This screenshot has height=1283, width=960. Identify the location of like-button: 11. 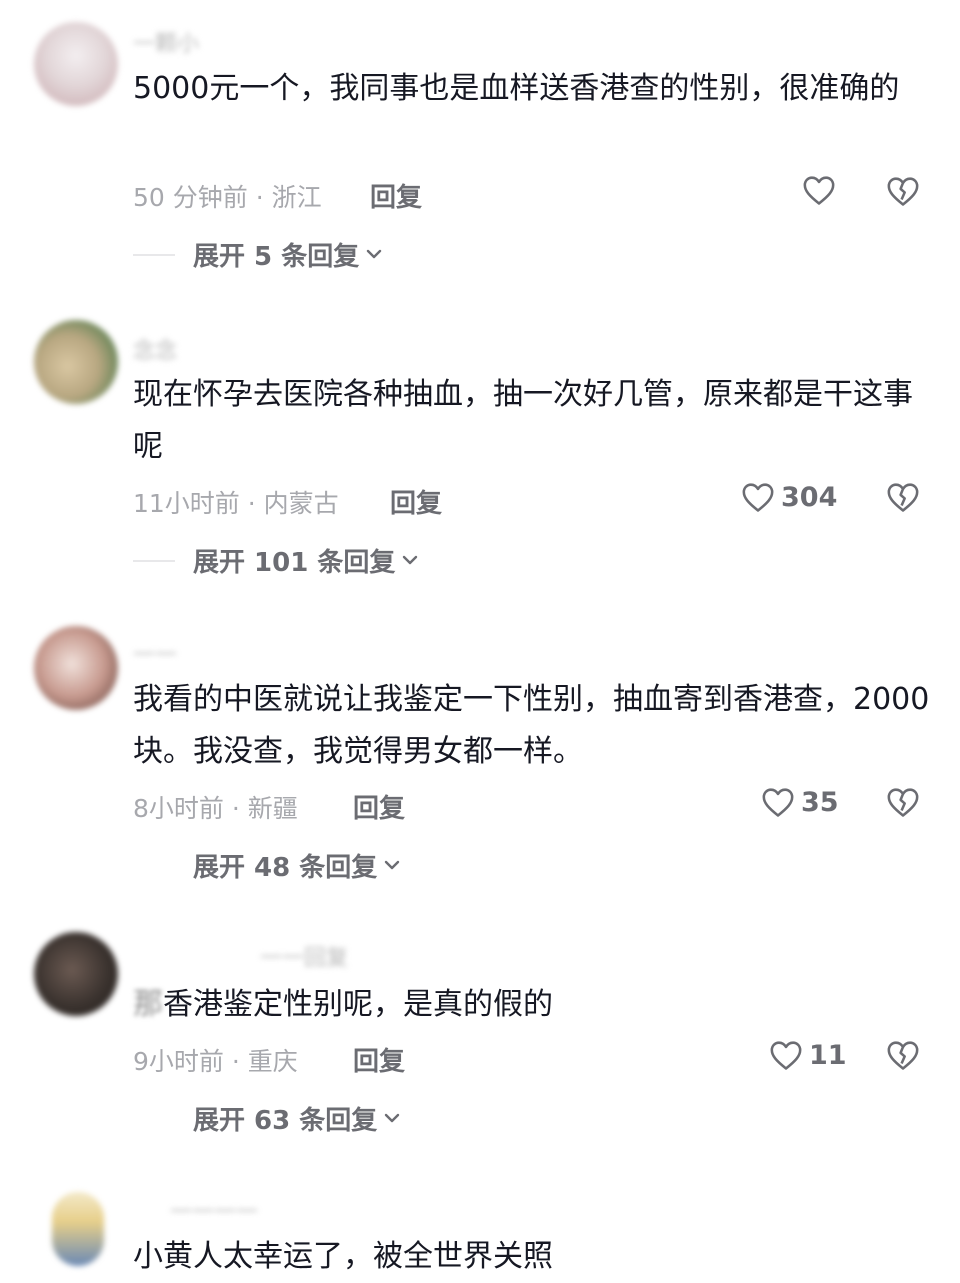
(808, 1055).